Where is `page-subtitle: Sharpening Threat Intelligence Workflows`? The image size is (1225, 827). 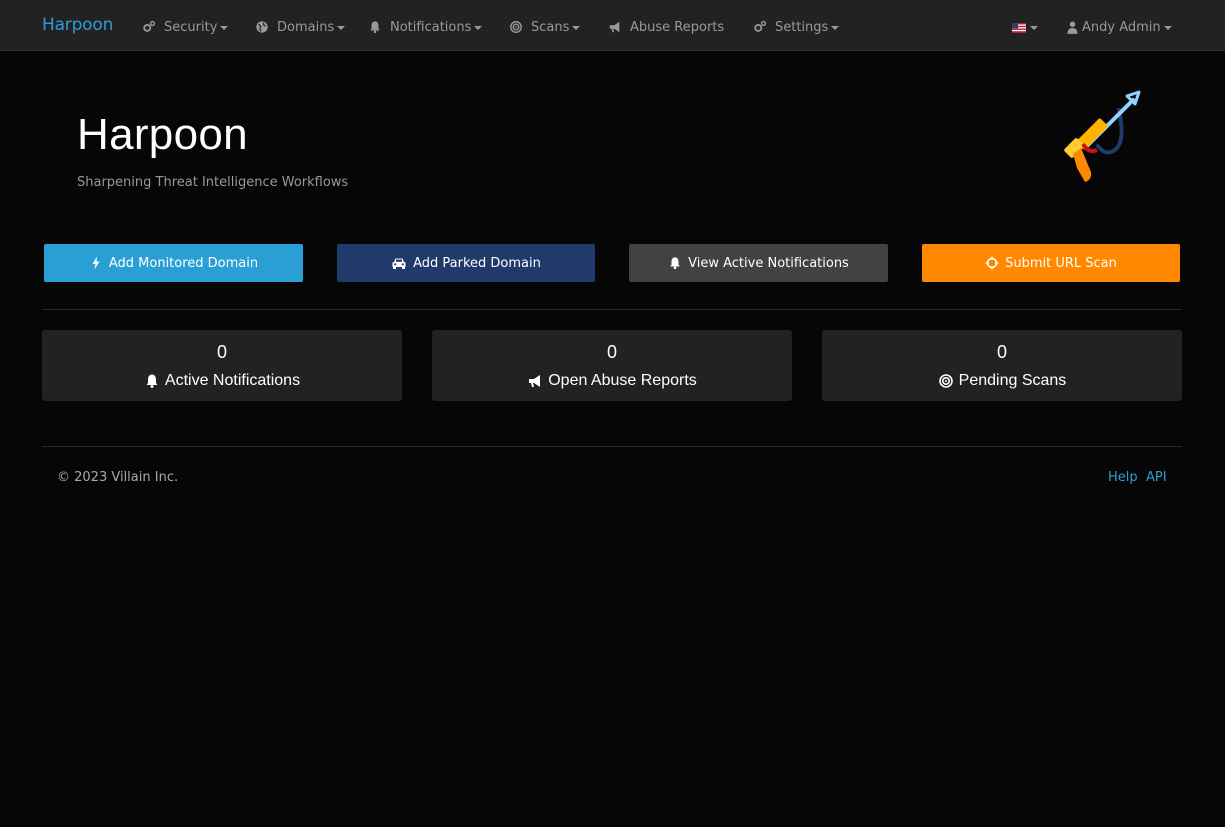 page-subtitle: Sharpening Threat Intelligence Workflows is located at coordinates (213, 182).